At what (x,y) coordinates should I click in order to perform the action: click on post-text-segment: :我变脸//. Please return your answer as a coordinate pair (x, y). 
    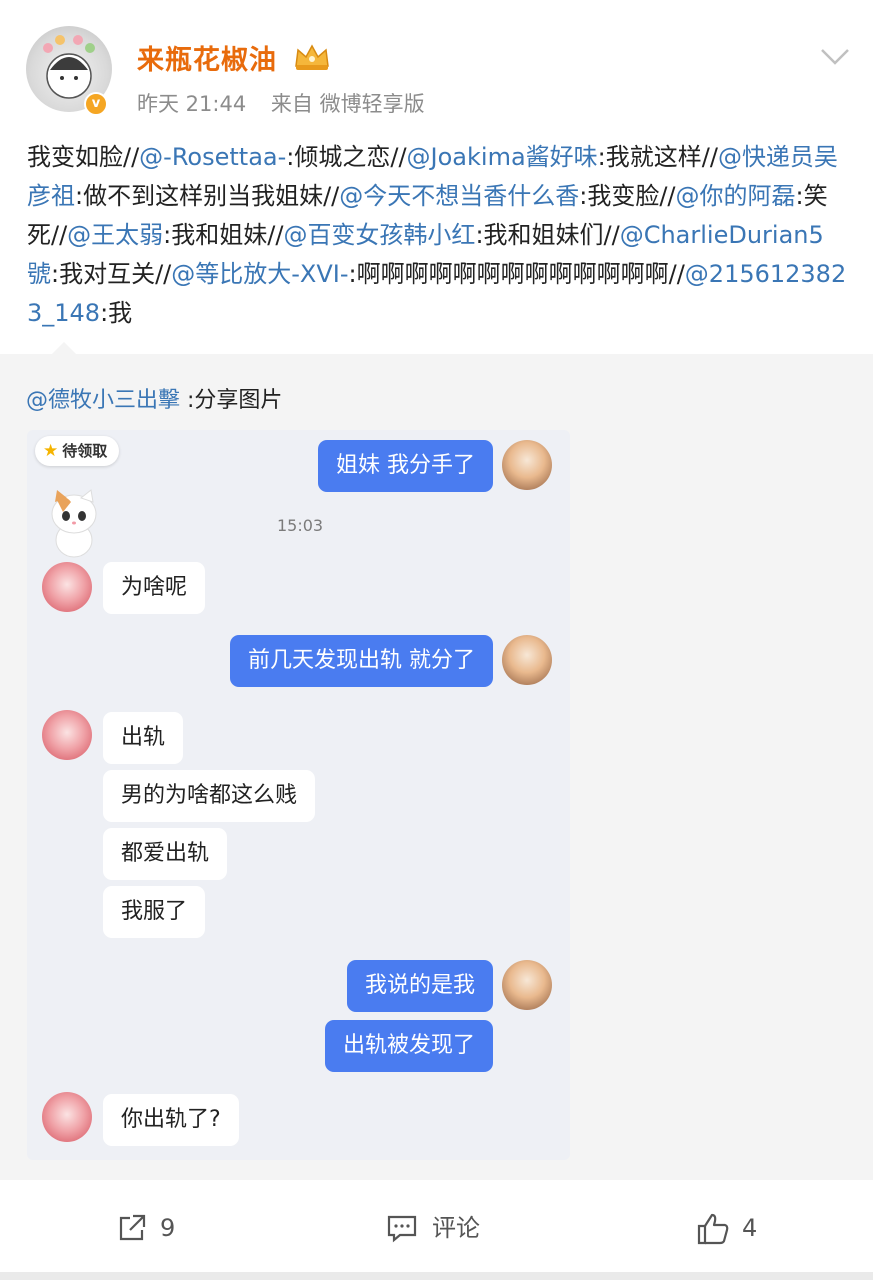
    Looking at the image, I should click on (627, 196).